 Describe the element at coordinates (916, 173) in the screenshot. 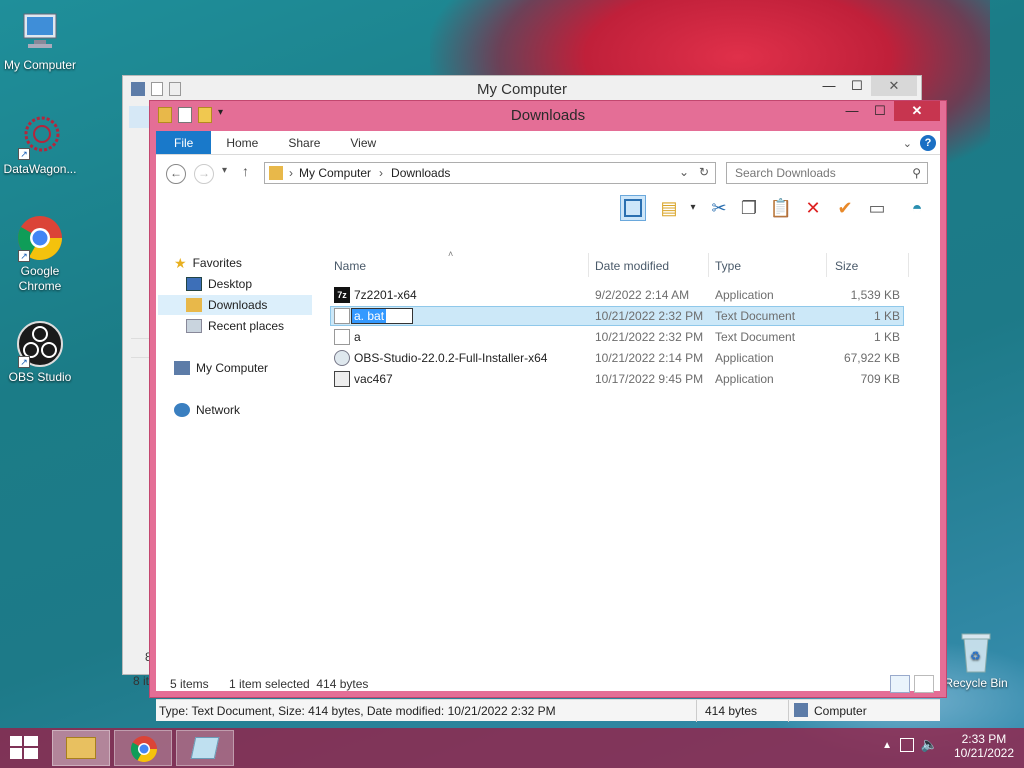

I see `search-icon: ⚲` at that location.